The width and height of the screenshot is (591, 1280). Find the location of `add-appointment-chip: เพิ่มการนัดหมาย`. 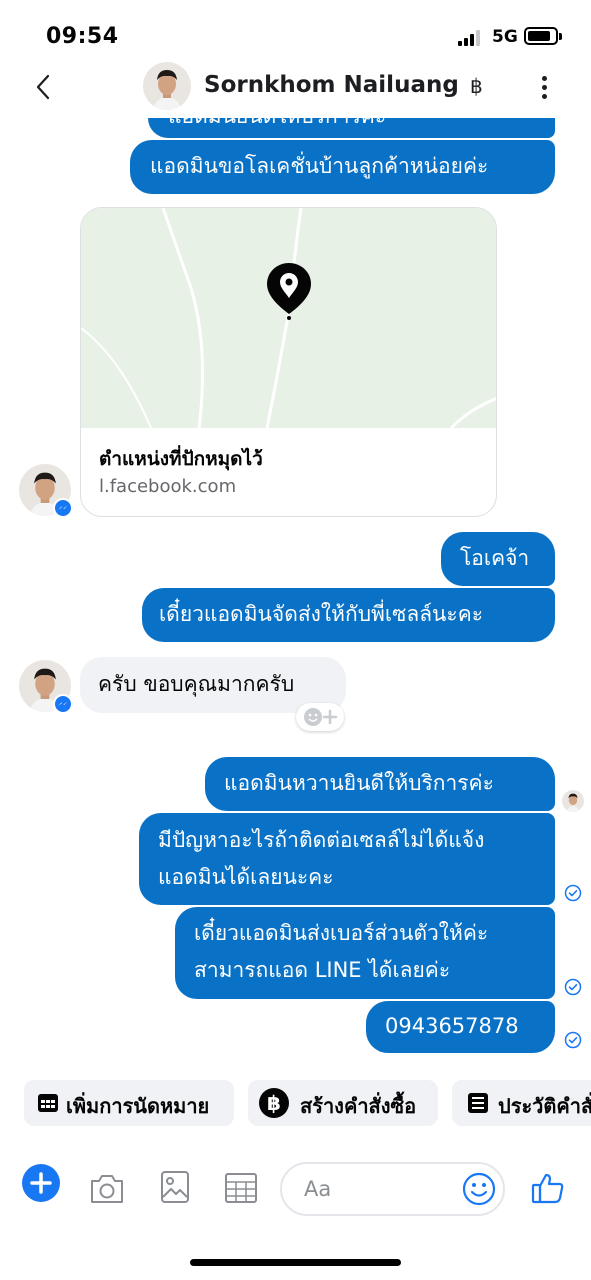

add-appointment-chip: เพิ่มการนัดหมาย is located at coordinates (129, 1103).